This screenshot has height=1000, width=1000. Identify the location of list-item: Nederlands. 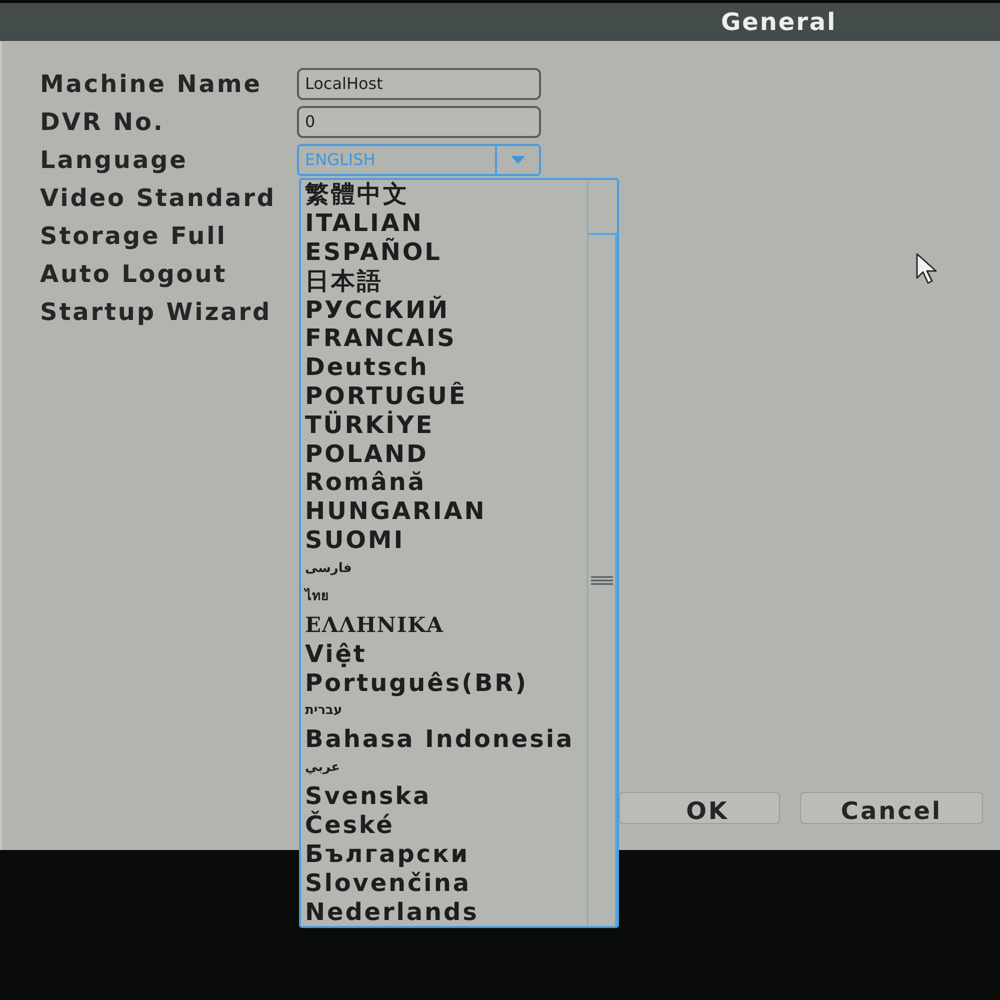
(444, 911).